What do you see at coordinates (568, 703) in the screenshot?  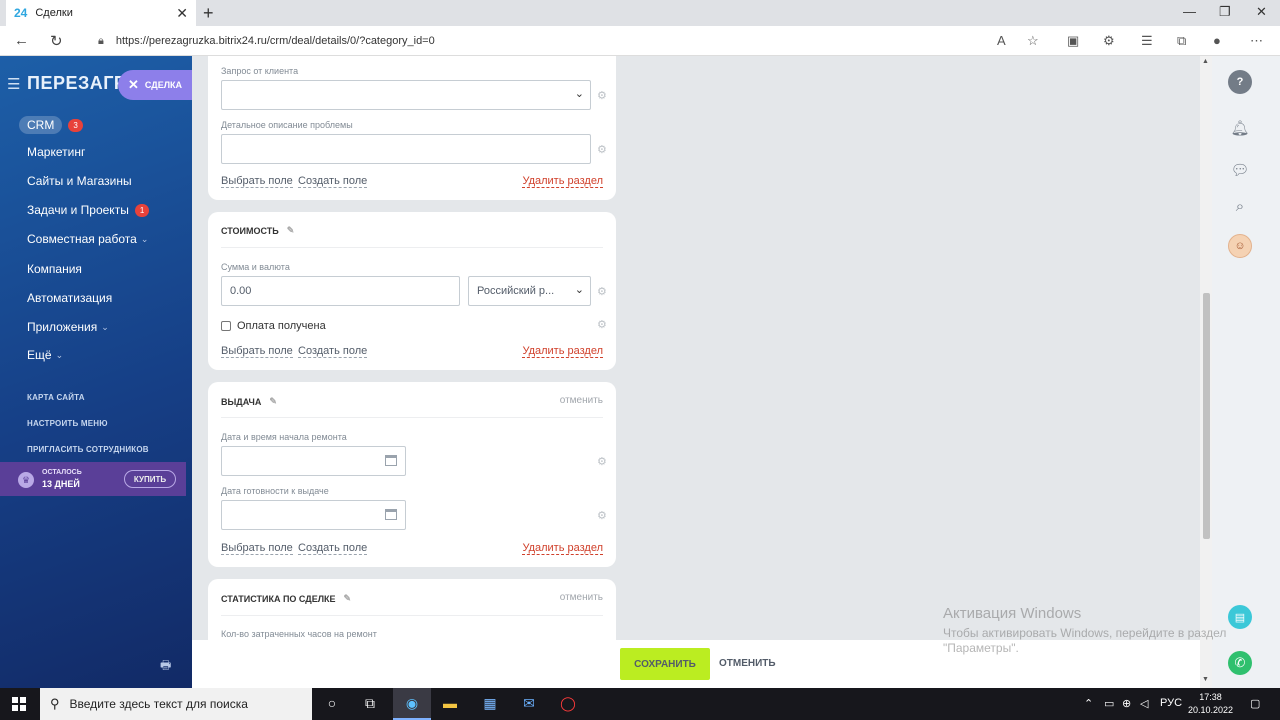 I see `opera-icon: ◯` at bounding box center [568, 703].